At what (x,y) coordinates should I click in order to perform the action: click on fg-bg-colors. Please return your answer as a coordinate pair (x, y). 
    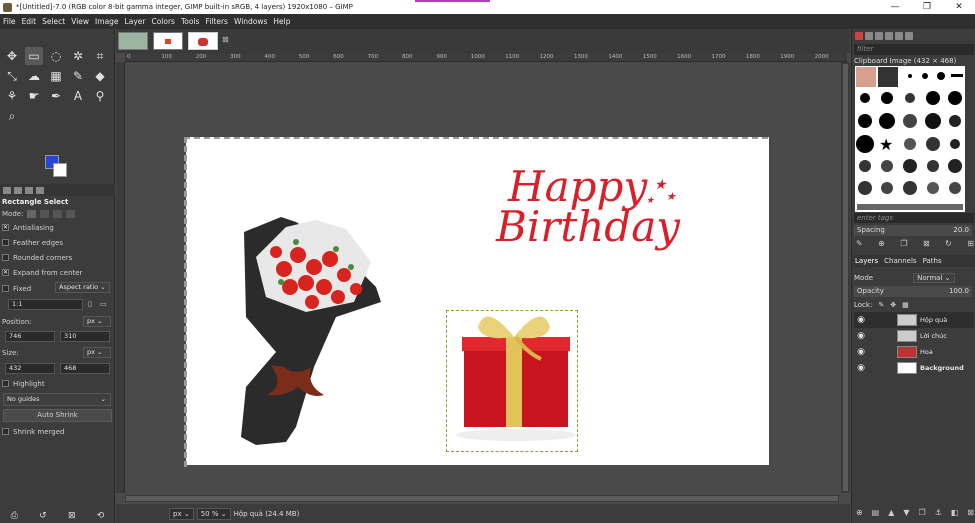
    Looking at the image, I should click on (58, 169).